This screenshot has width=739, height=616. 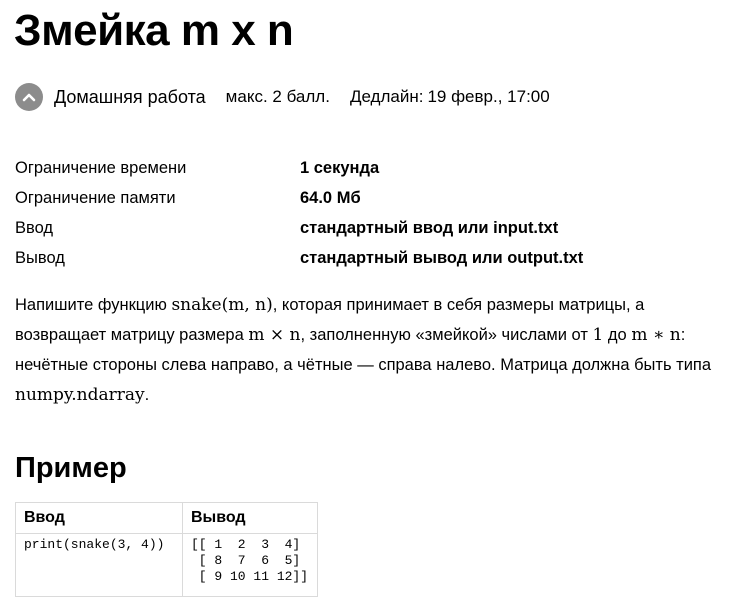 I want to click on limit-row-output: Вывод стандартный вывод или output.txt, so click(x=299, y=258).